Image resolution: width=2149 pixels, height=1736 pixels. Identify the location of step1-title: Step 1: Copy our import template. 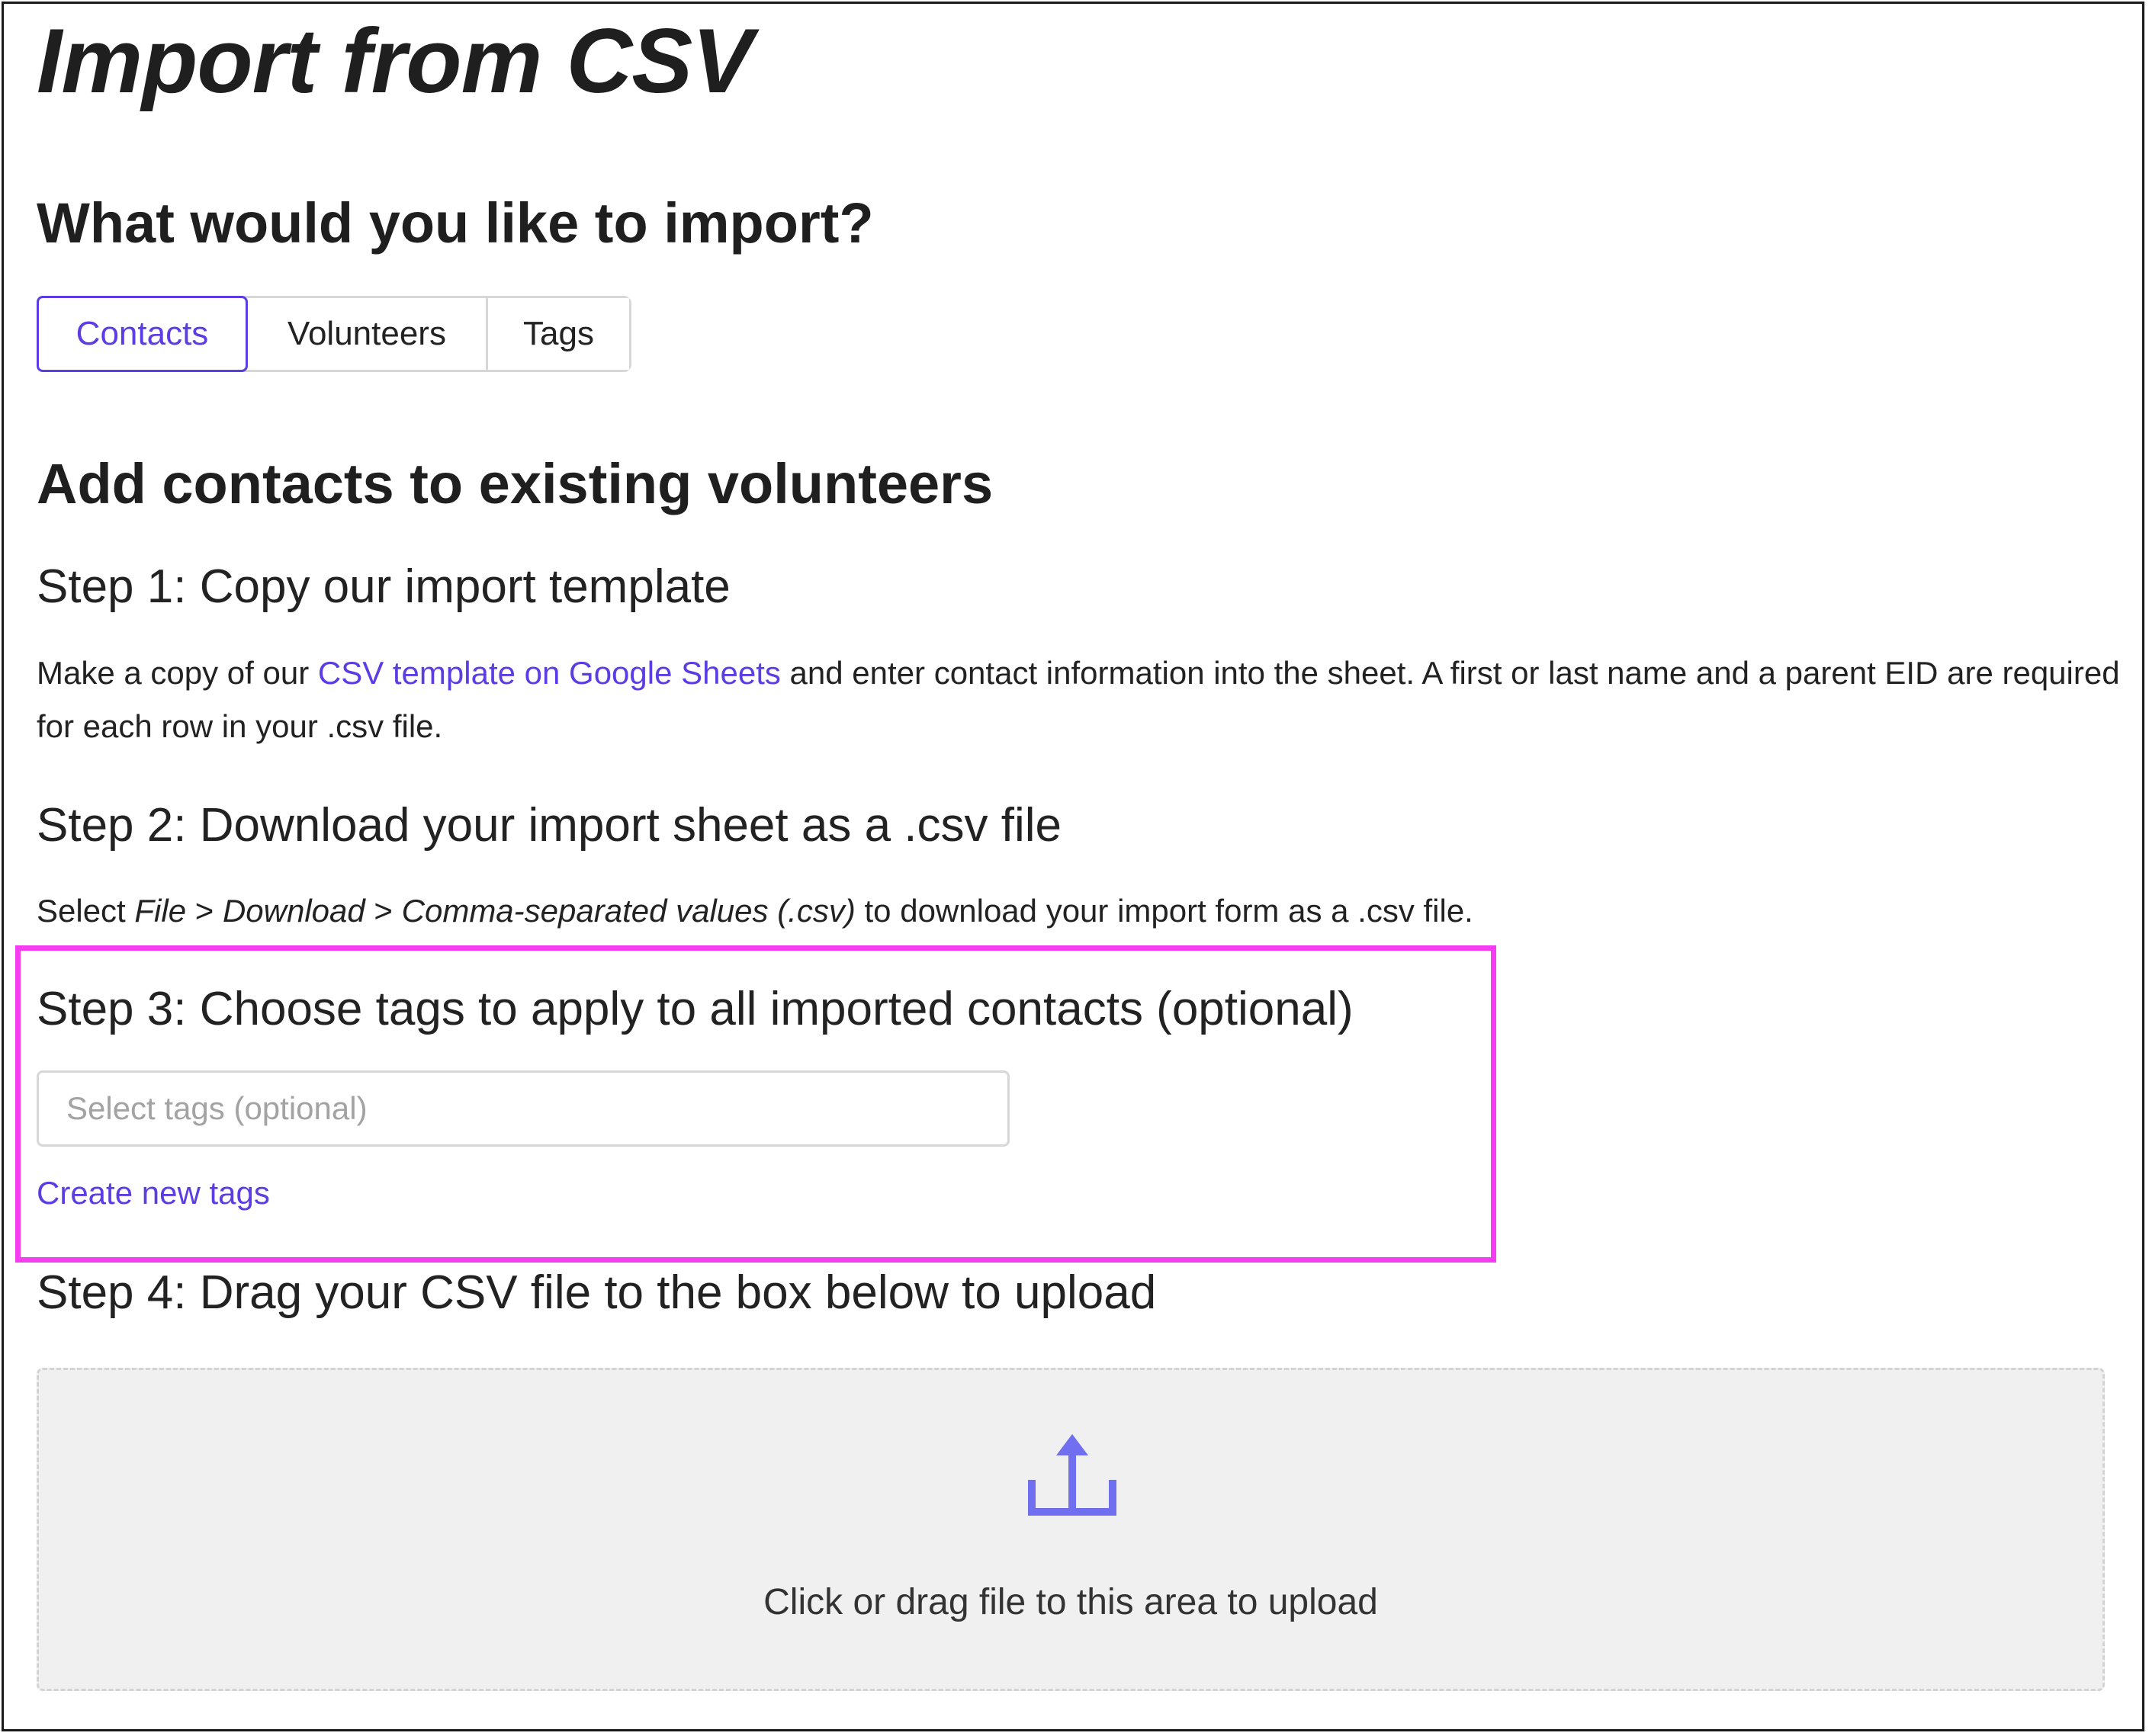
(384, 586).